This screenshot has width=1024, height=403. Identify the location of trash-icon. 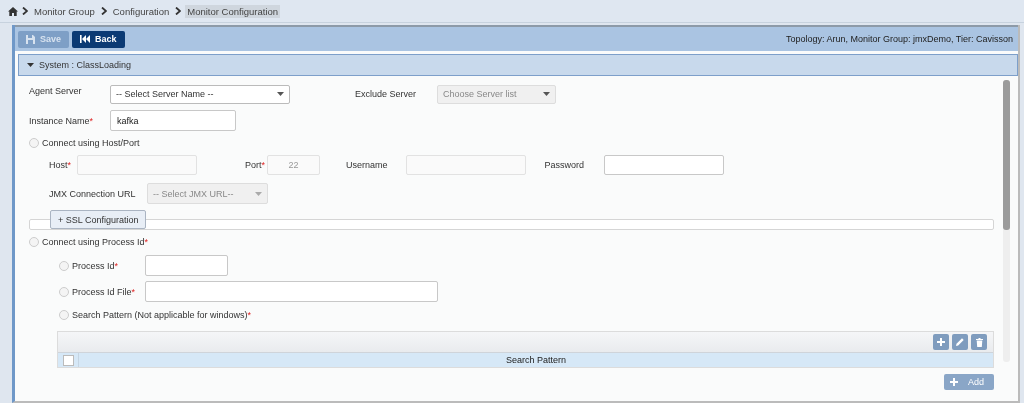
(979, 342).